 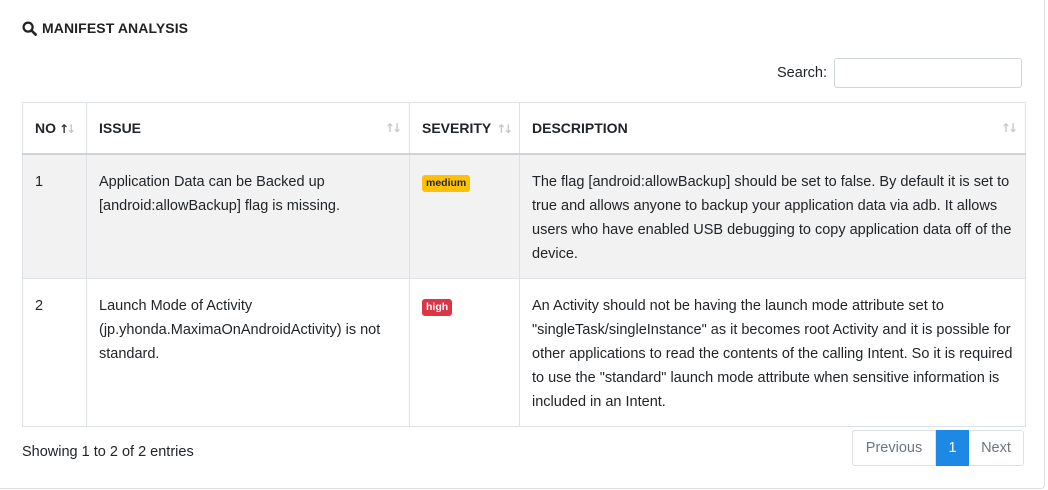 I want to click on column-header-issue: ISSUE ↑↓, so click(x=248, y=128).